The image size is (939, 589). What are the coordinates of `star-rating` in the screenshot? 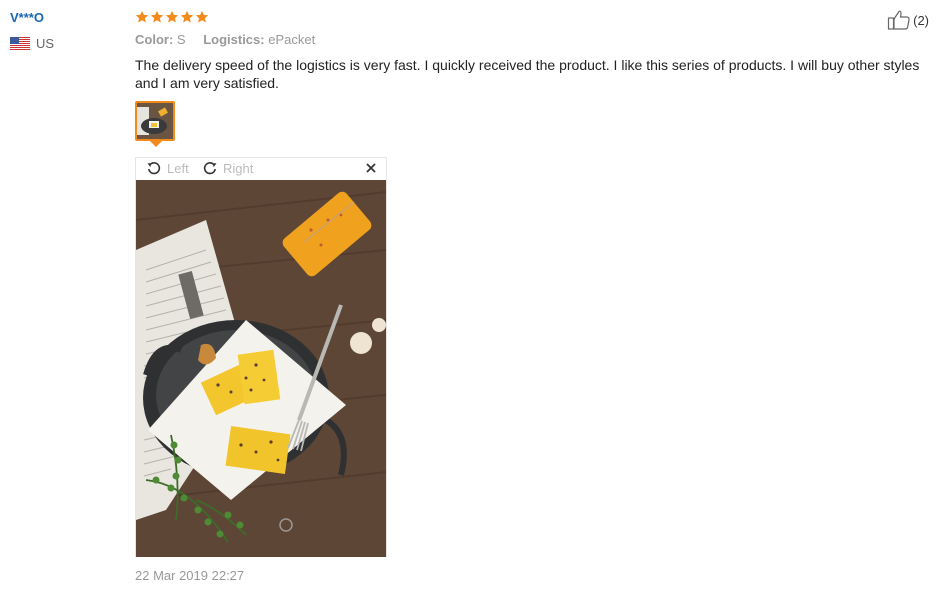 It's located at (172, 17).